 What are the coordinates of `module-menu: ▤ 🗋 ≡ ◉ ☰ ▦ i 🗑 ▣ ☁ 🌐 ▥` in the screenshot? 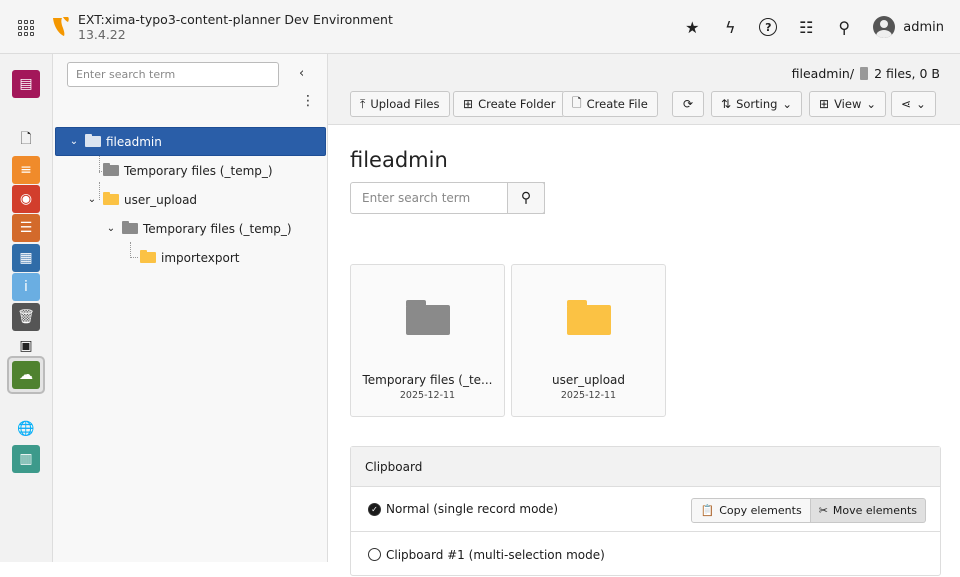 It's located at (26, 308).